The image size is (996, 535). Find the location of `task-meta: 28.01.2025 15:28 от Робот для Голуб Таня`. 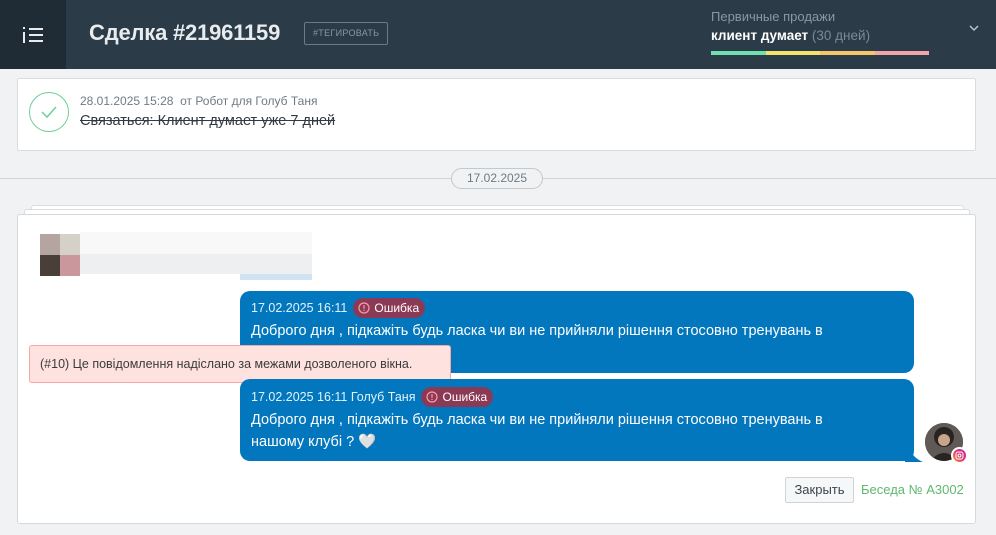

task-meta: 28.01.2025 15:28 от Робот для Голуб Таня is located at coordinates (199, 101).